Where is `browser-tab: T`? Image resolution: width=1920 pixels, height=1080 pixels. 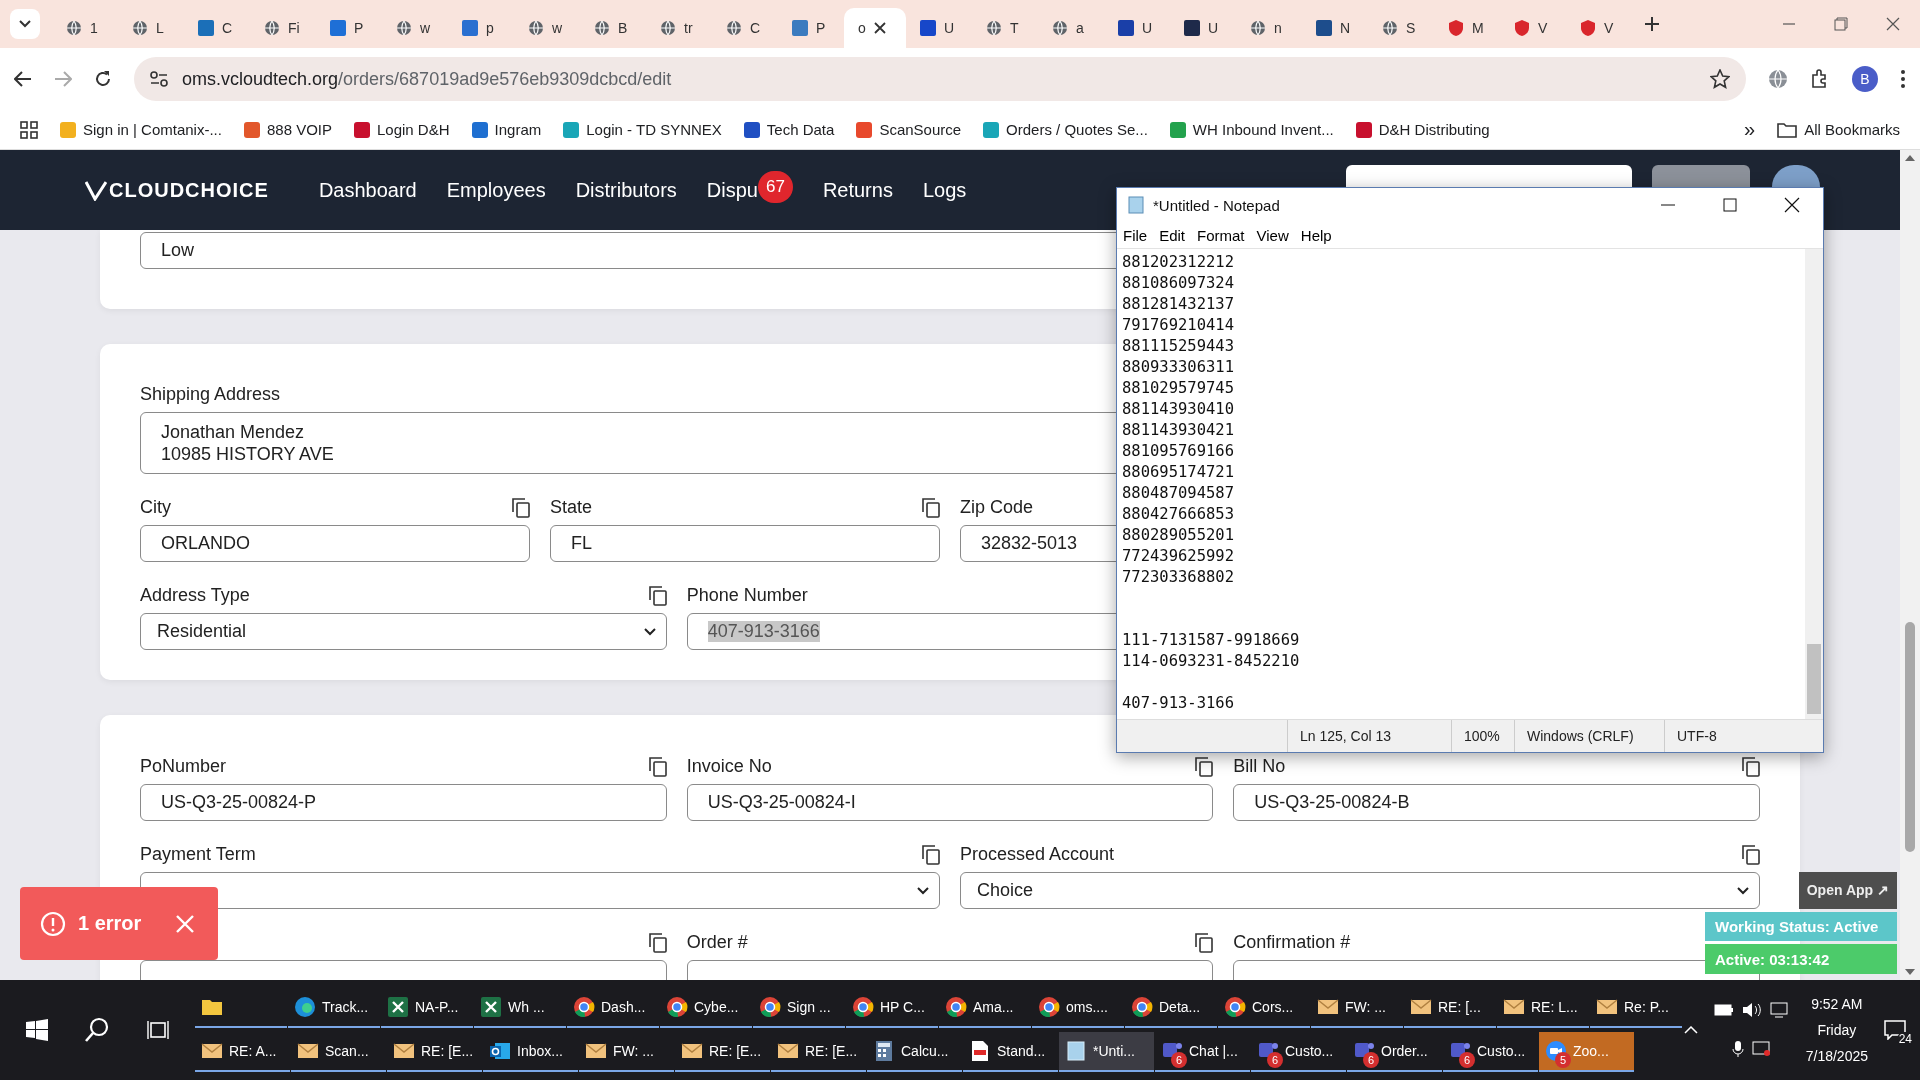 browser-tab: T is located at coordinates (1005, 28).